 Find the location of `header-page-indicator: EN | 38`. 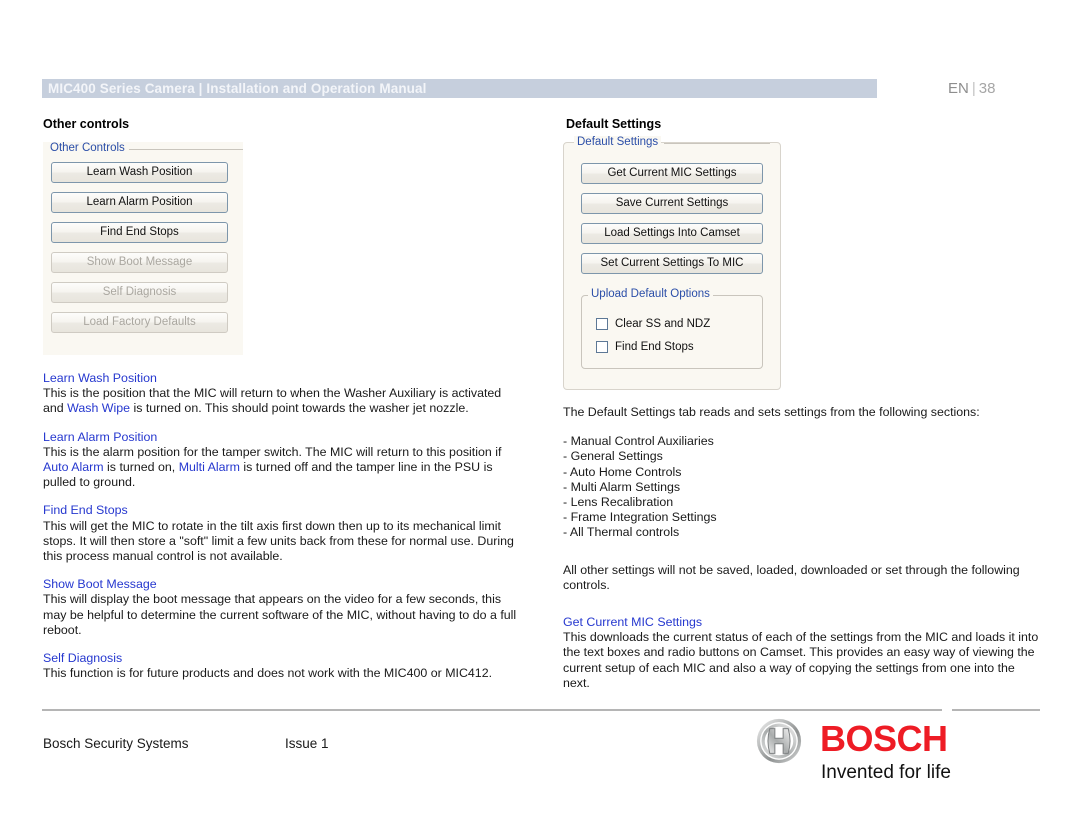

header-page-indicator: EN | 38 is located at coordinates (971, 88).